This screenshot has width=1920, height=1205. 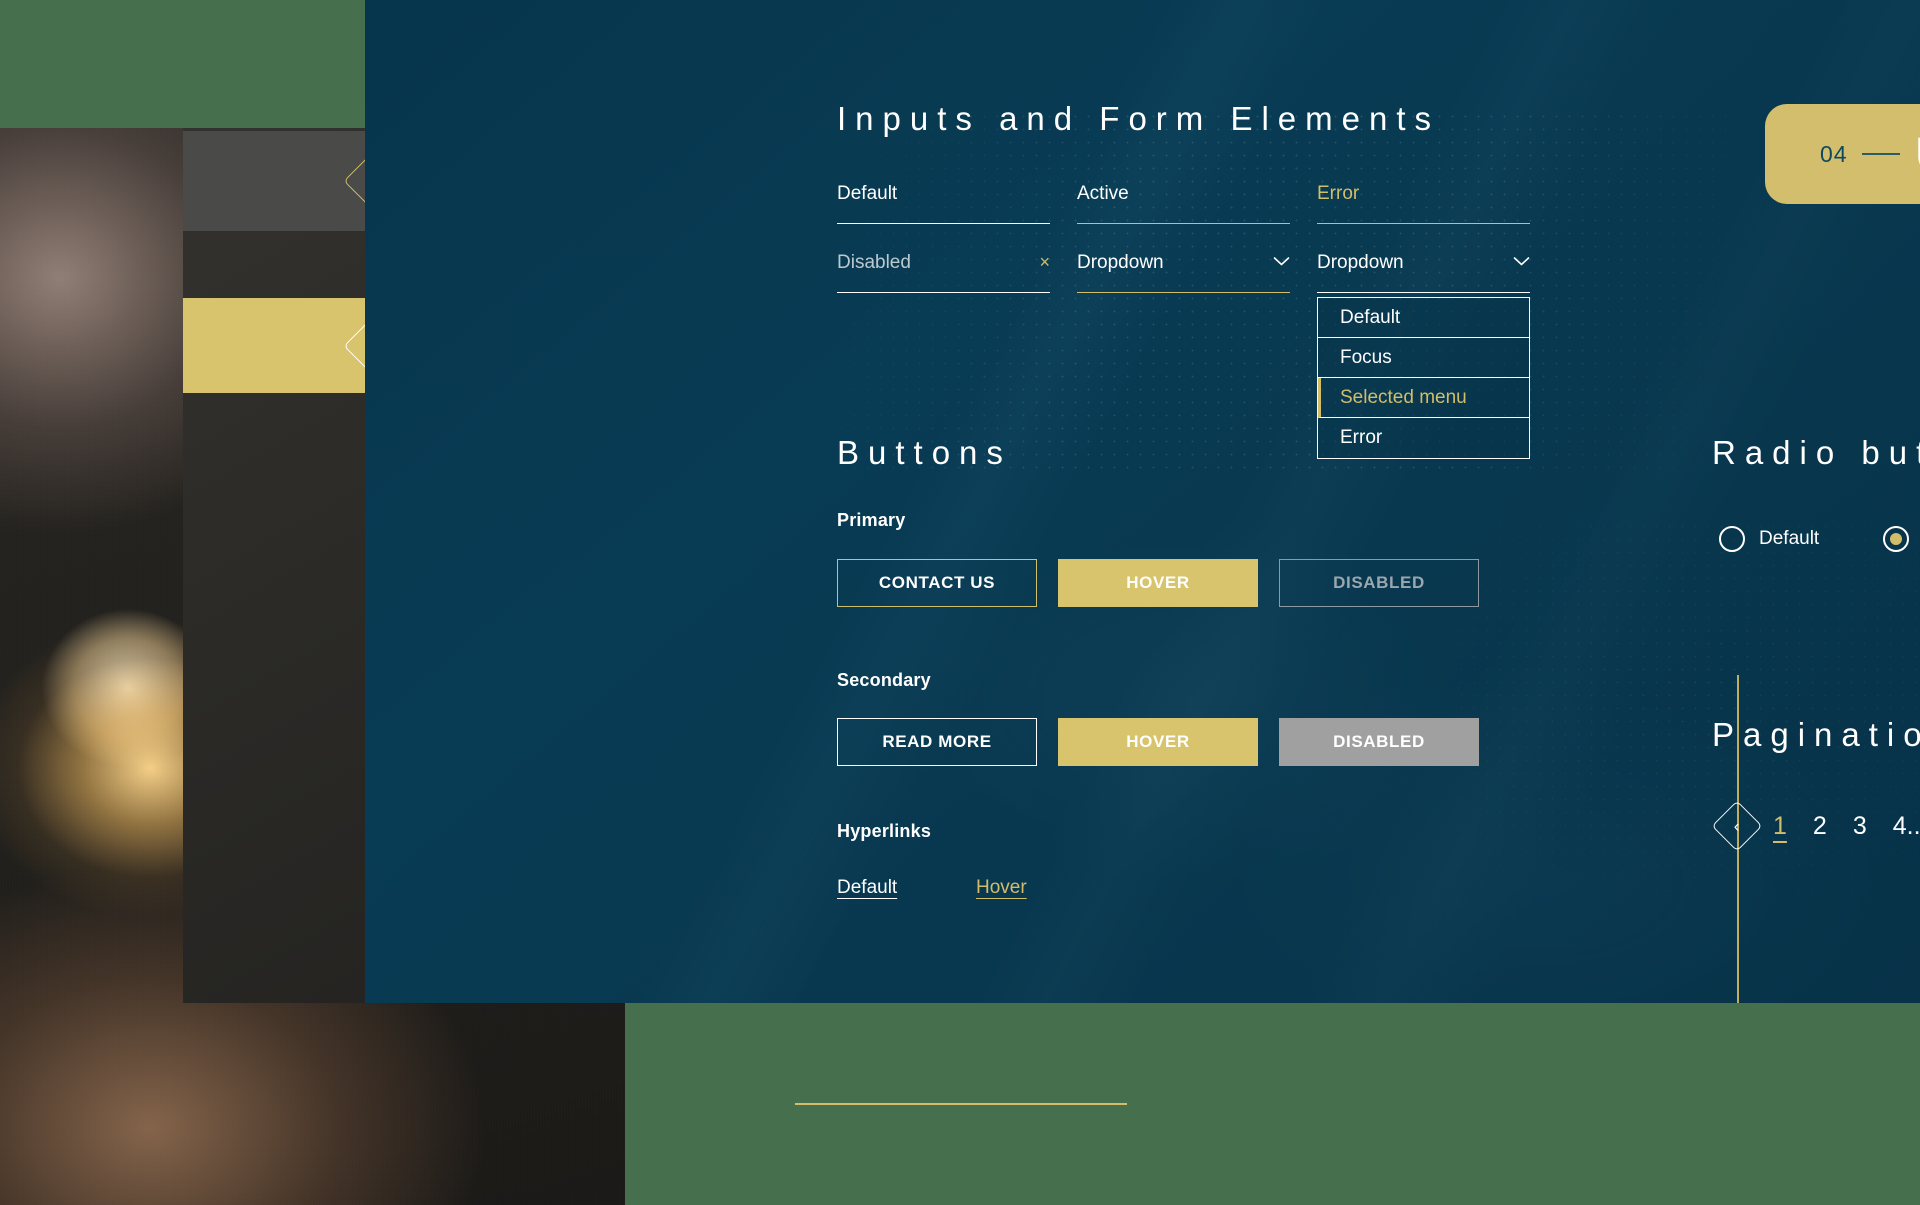 I want to click on primary-group-label: Primary, so click(x=871, y=520).